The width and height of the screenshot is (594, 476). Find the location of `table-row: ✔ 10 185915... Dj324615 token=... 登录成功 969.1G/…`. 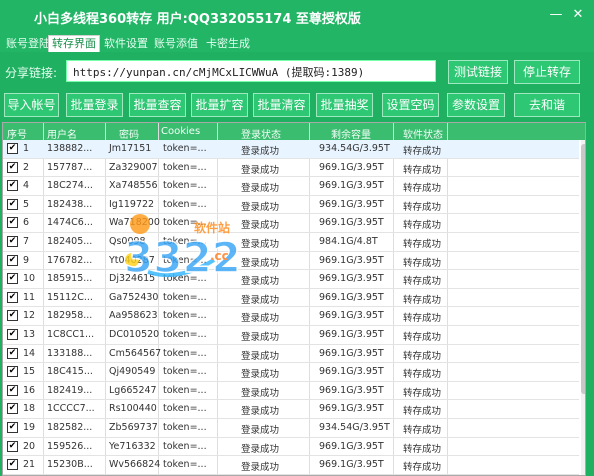

table-row: ✔ 10 185915... Dj324615 token=... 登录成功 969.1G/… is located at coordinates (291, 279).